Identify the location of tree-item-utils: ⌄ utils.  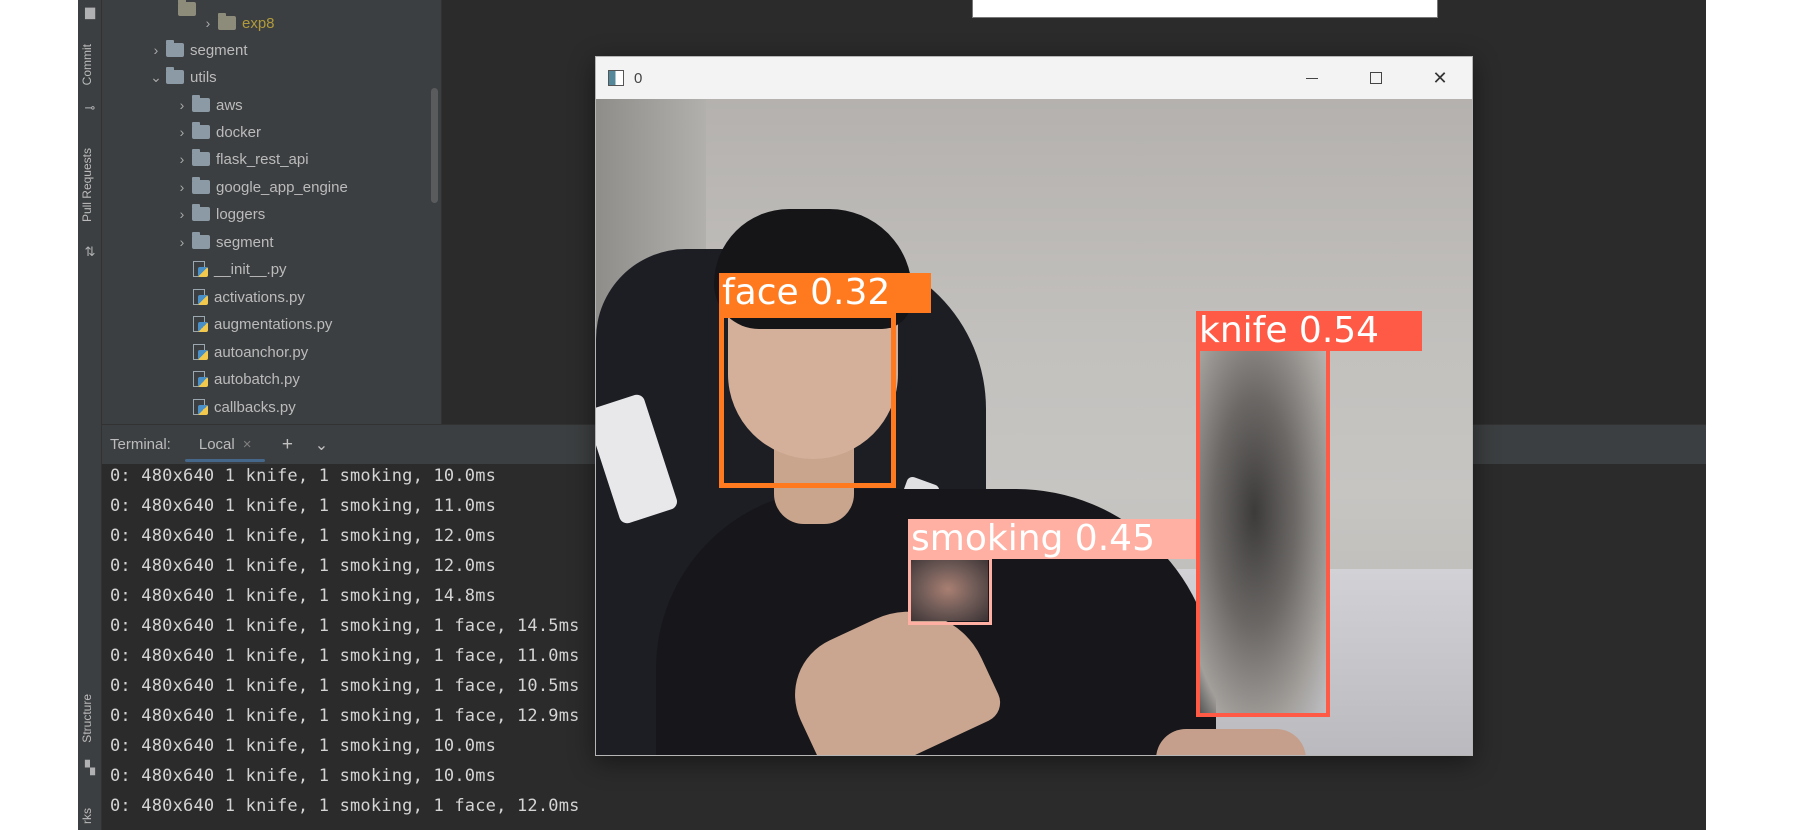
(181, 77).